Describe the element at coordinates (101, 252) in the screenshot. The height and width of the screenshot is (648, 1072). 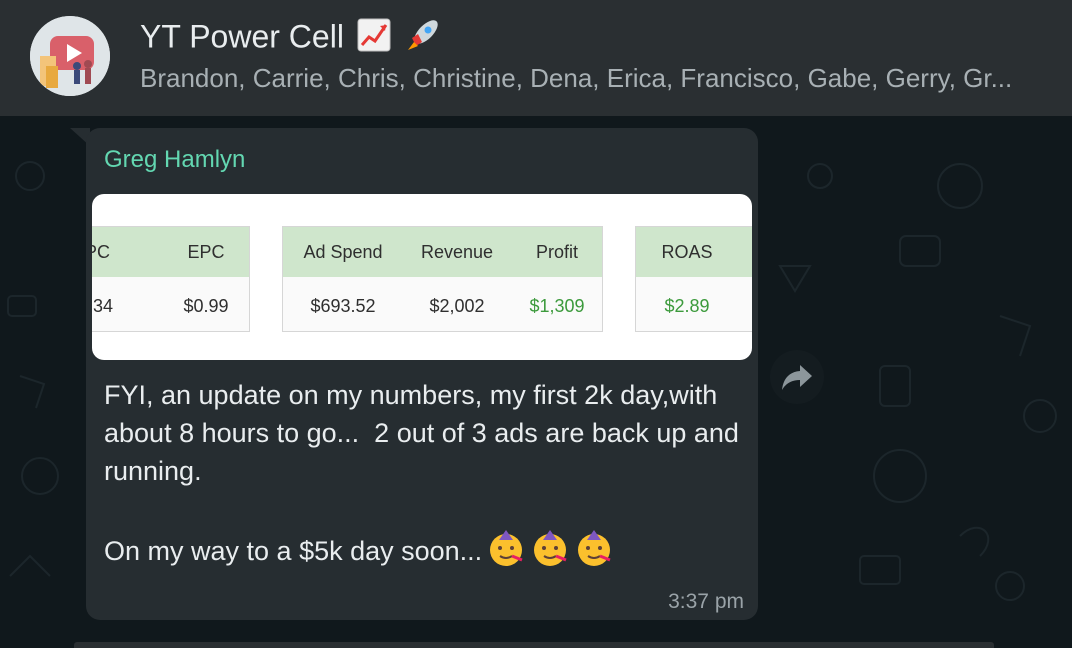
I see `table-header-cell: PC` at that location.